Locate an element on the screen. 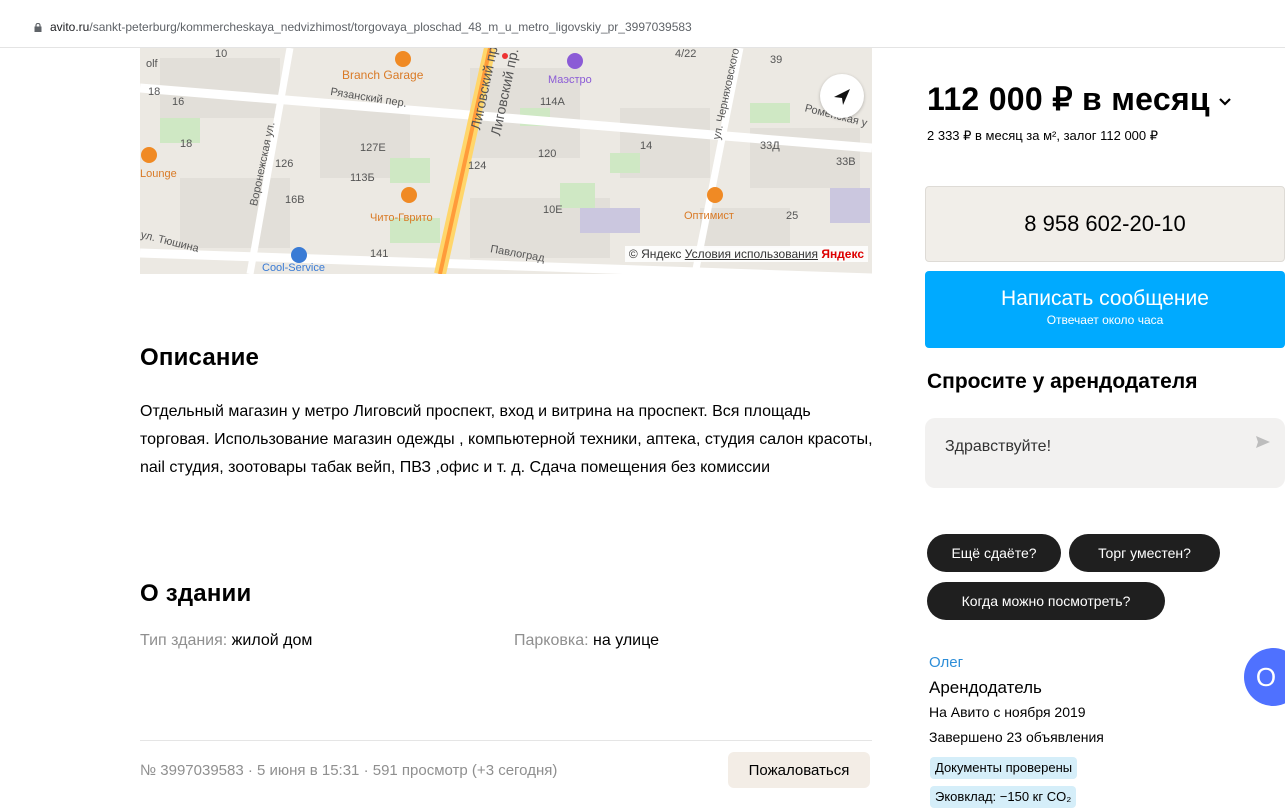  map-house-label: 16В is located at coordinates (295, 200).